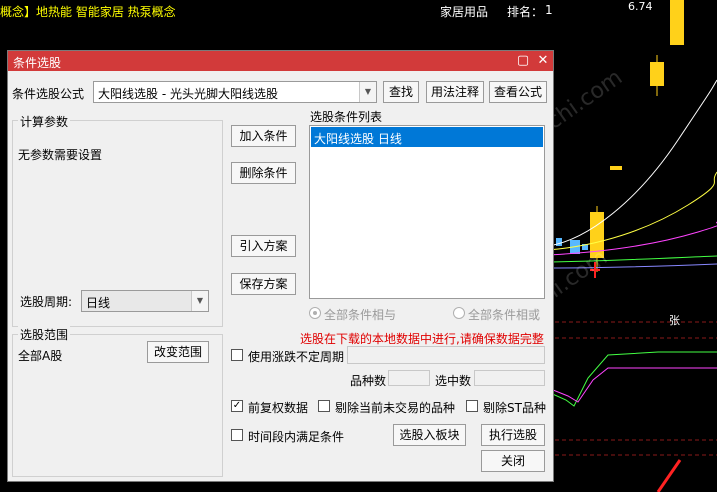 The width and height of the screenshot is (717, 492). Describe the element at coordinates (518, 92) in the screenshot. I see `view-formula-button: 查看公式` at that location.